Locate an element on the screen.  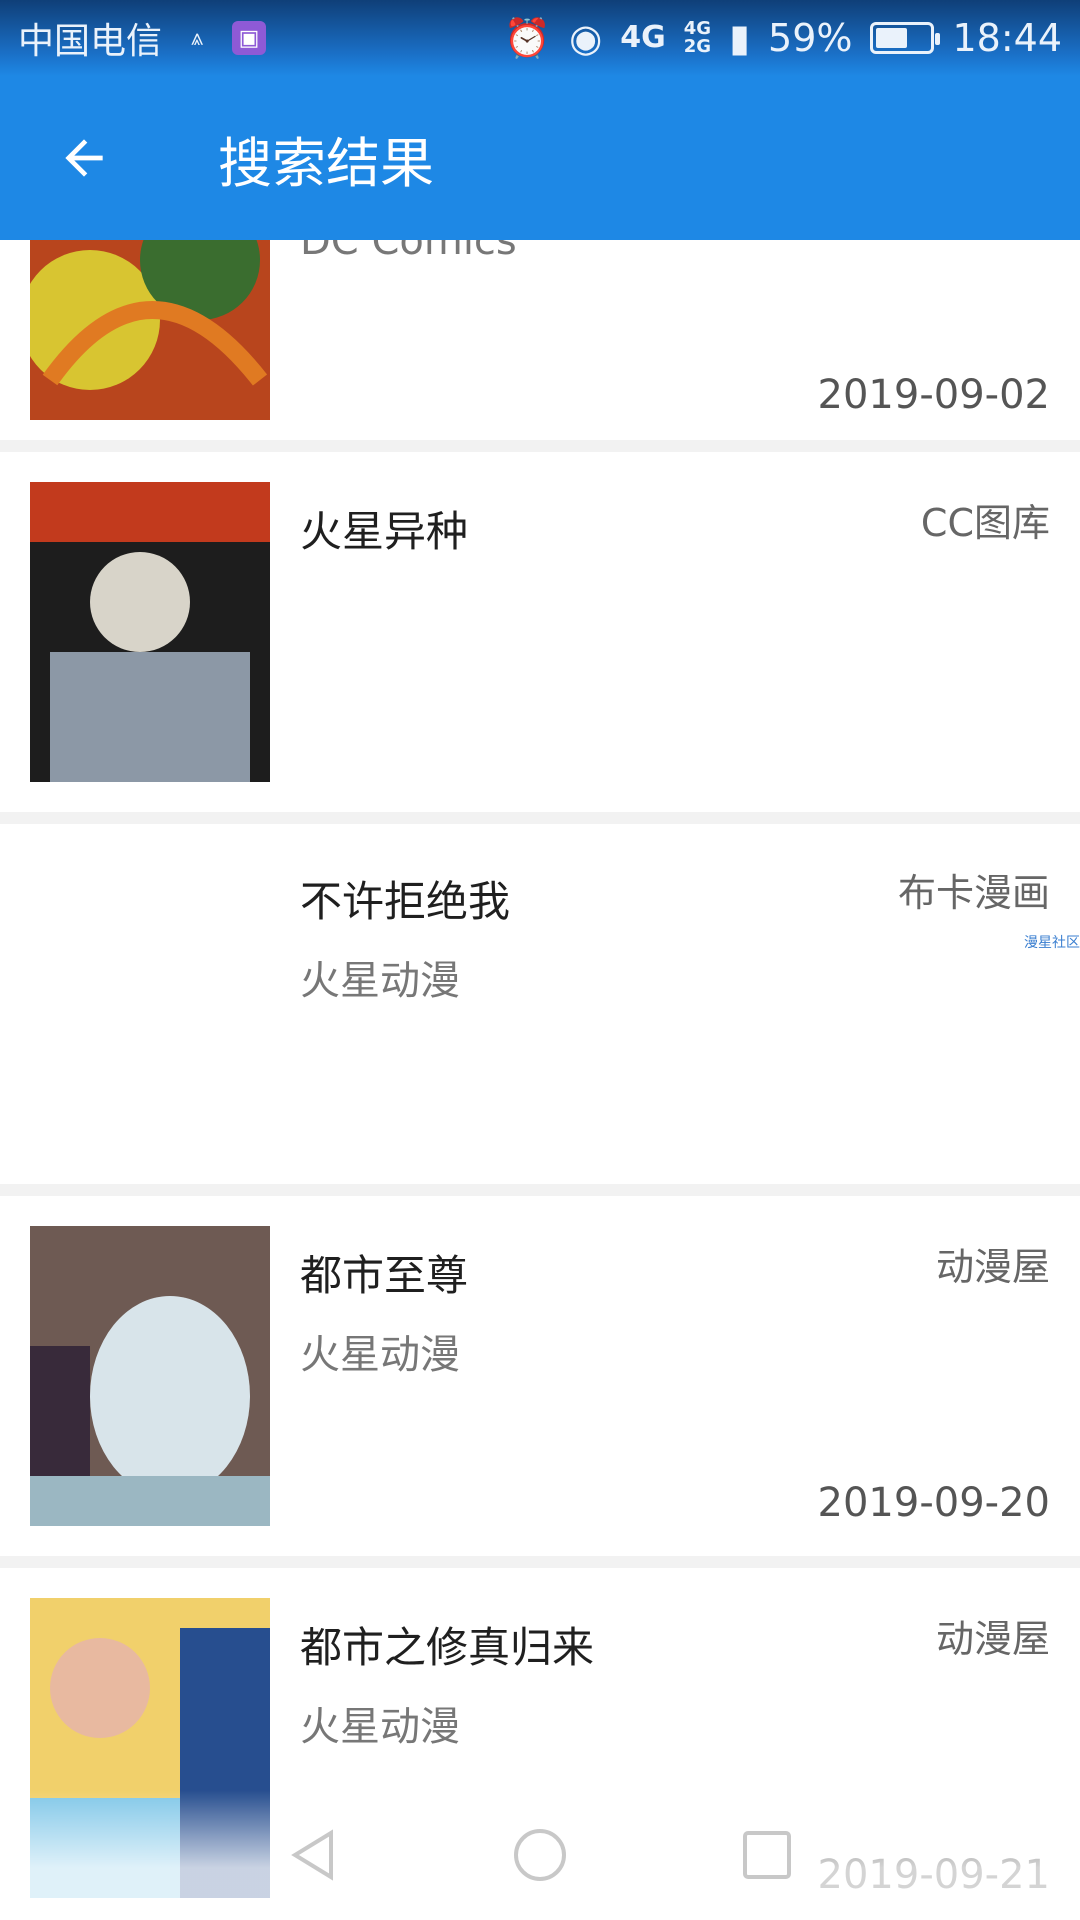
system-nav-bar is located at coordinates (540, 1855).